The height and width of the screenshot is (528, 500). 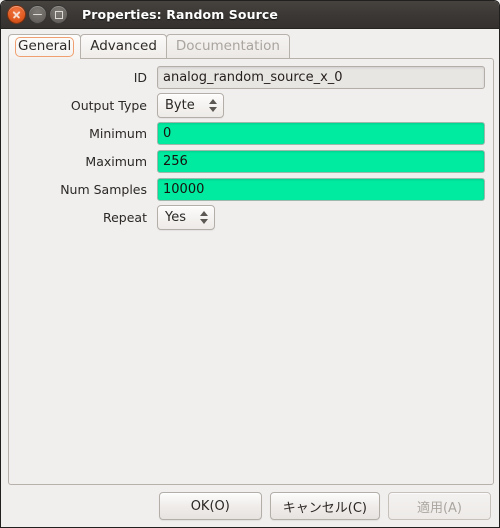 I want to click on tab-advanced-label: Advanced, so click(x=123, y=46).